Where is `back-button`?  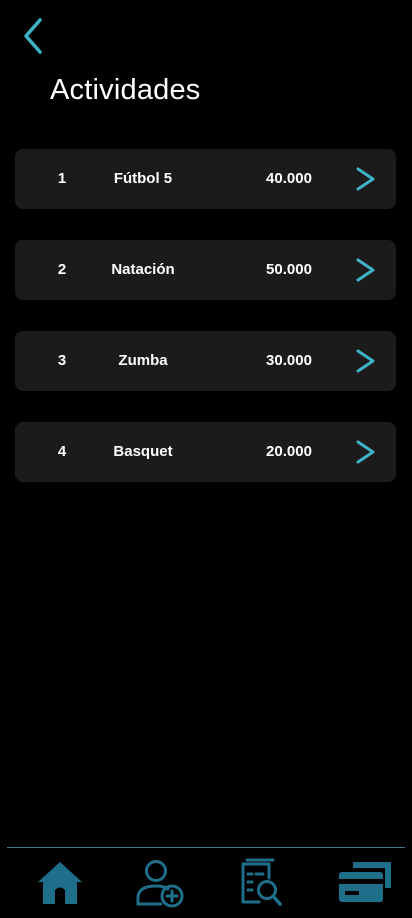
back-button is located at coordinates (33, 36).